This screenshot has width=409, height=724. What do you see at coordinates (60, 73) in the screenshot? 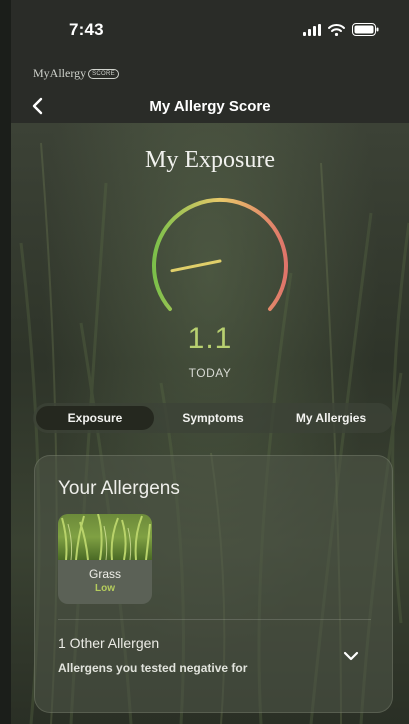
I see `brand-name: MyAllergy` at bounding box center [60, 73].